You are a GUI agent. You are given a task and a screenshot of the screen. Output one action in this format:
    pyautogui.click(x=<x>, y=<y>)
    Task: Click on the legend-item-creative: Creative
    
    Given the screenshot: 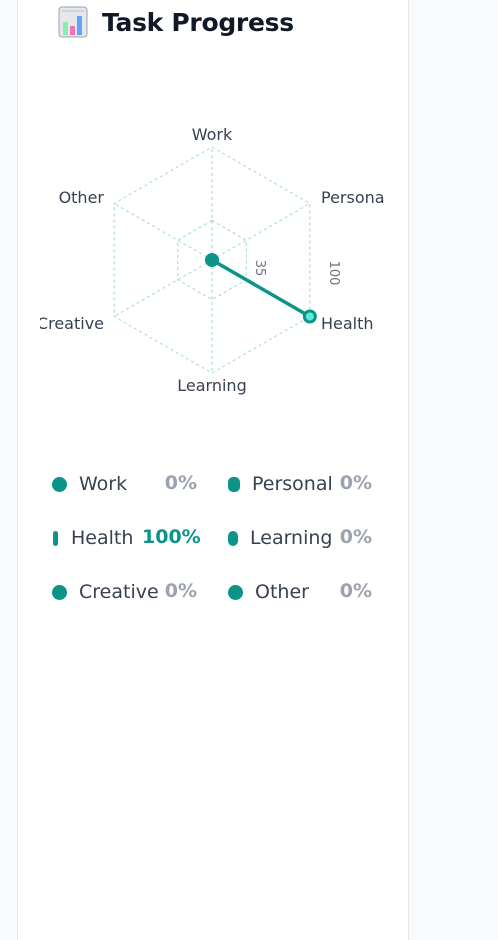 What is the action you would take?
    pyautogui.click(x=105, y=592)
    